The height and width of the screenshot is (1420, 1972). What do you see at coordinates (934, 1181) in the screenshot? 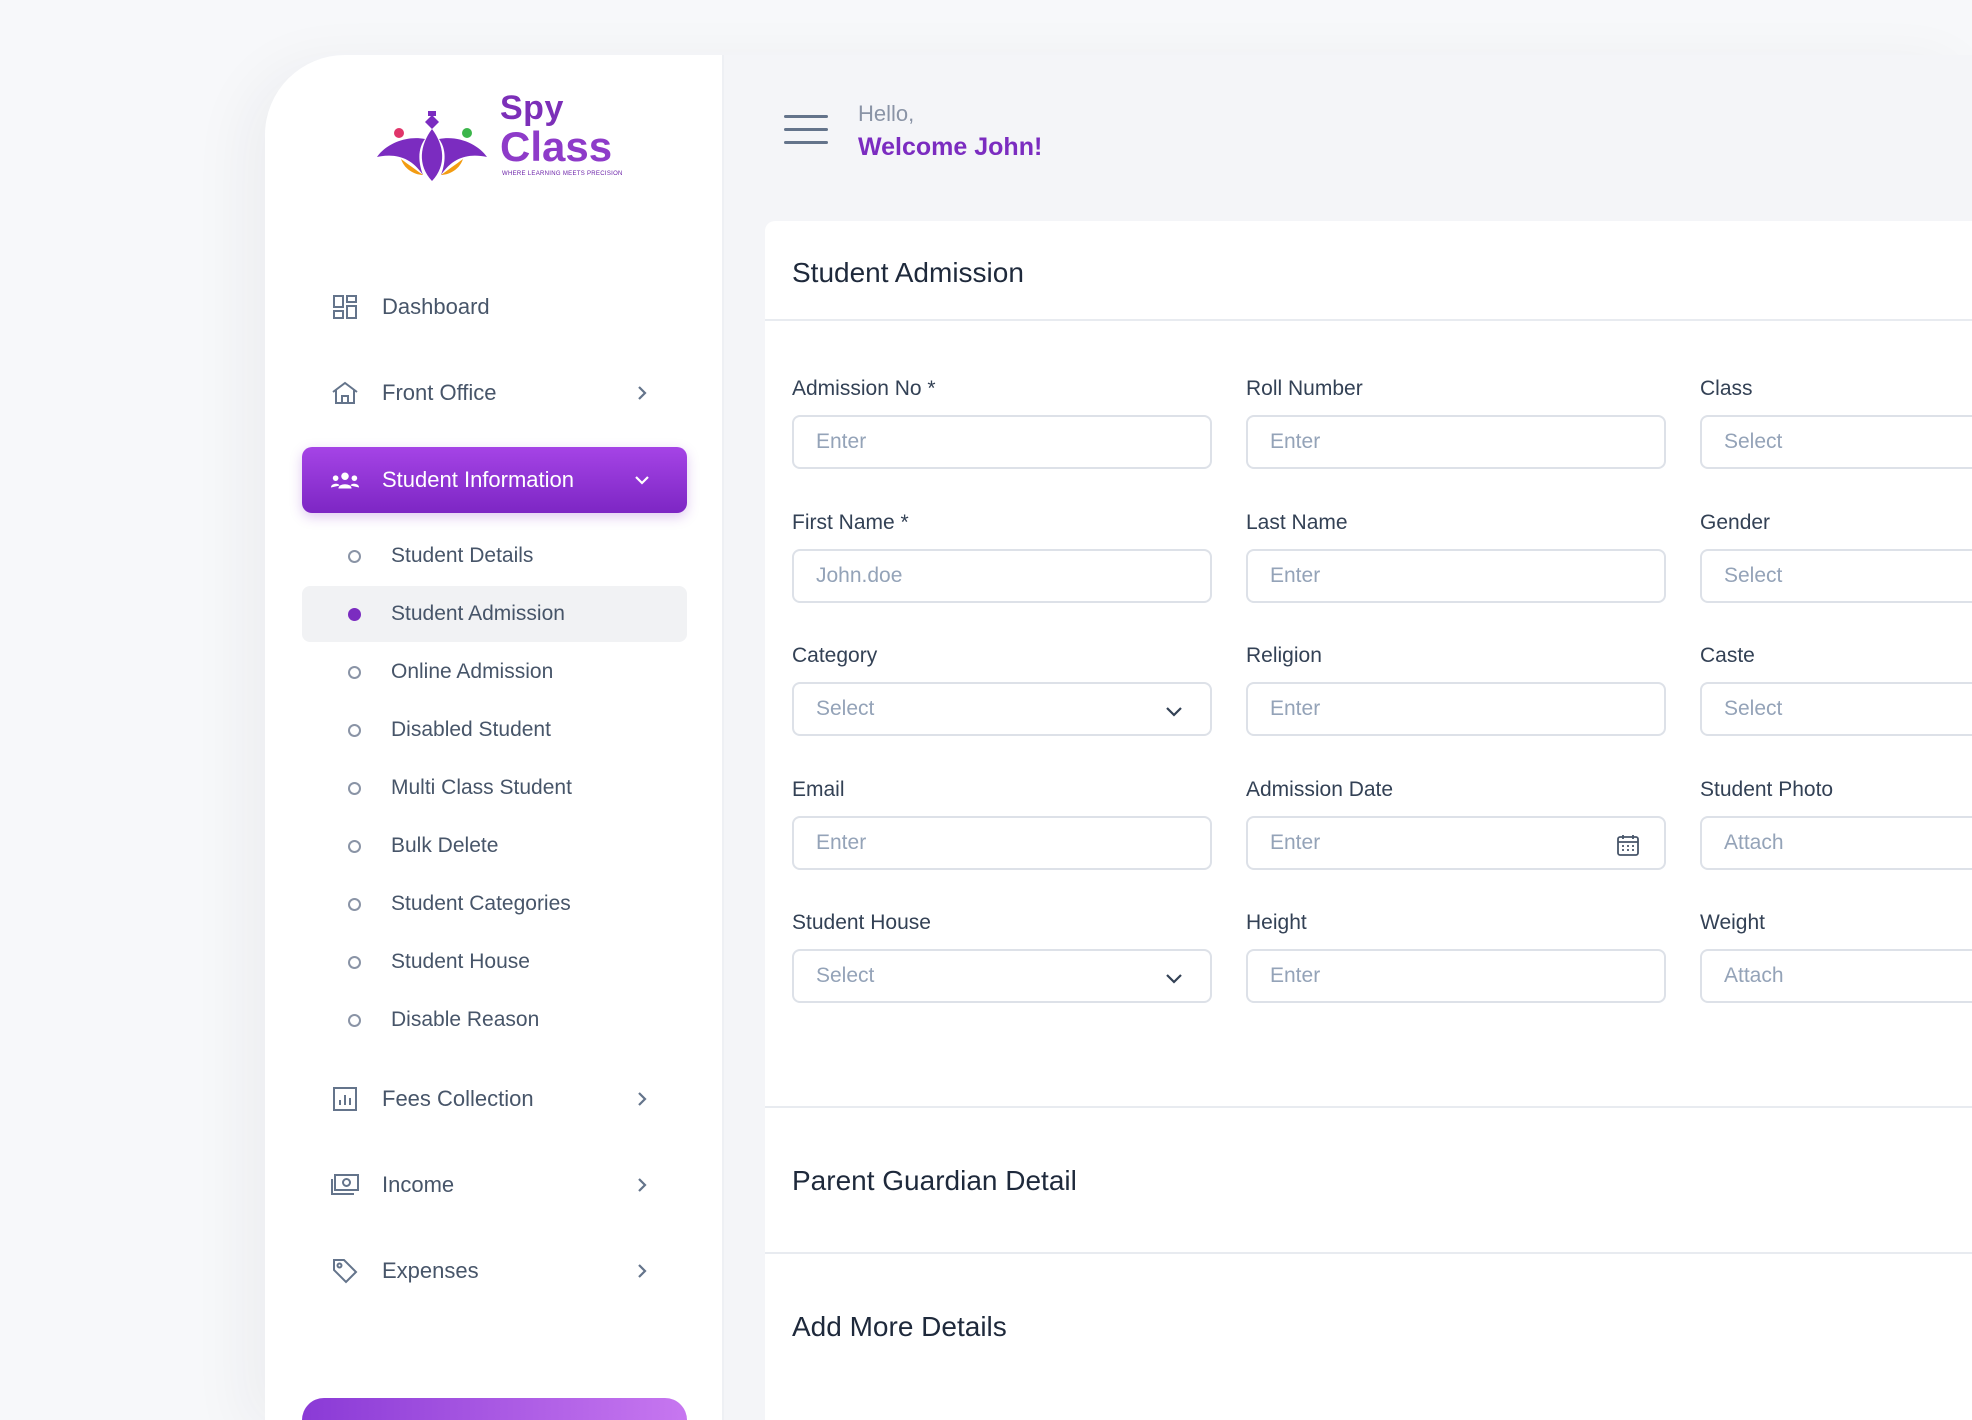
I see `section-parent-guardian-detail: Parent Guardian Detail` at bounding box center [934, 1181].